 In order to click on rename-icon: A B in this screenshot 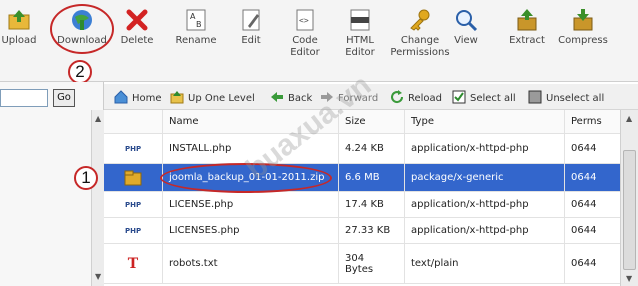, I will do `click(196, 20)`.